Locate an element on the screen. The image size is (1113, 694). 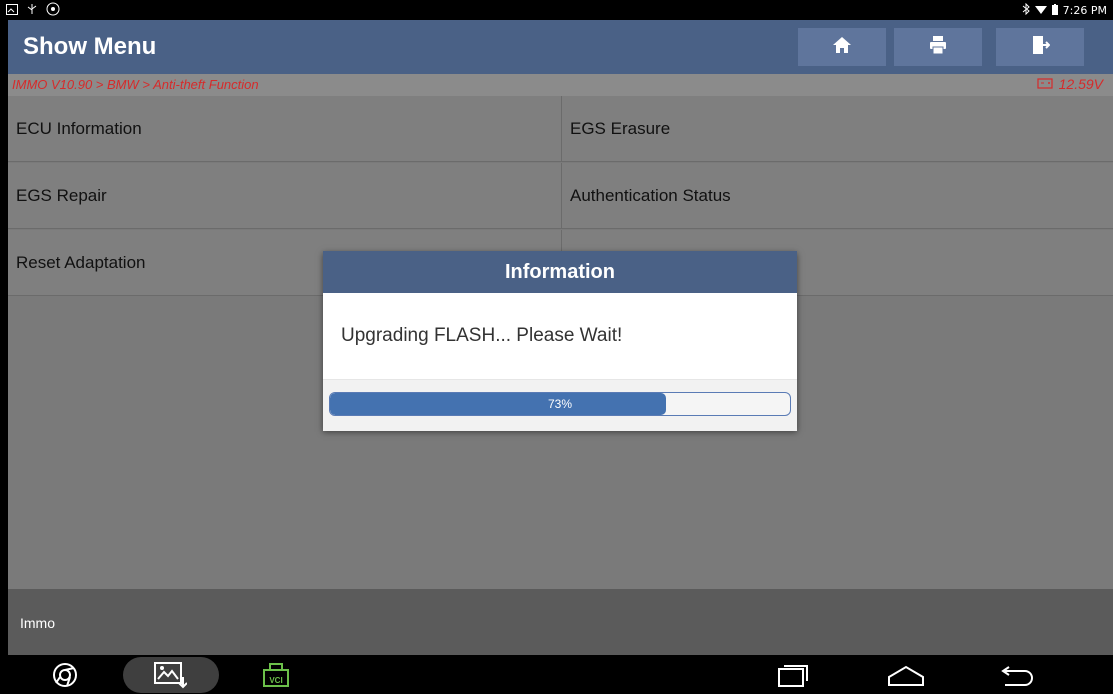
menu-item-egs-erasure: EGS Erasure is located at coordinates (837, 129).